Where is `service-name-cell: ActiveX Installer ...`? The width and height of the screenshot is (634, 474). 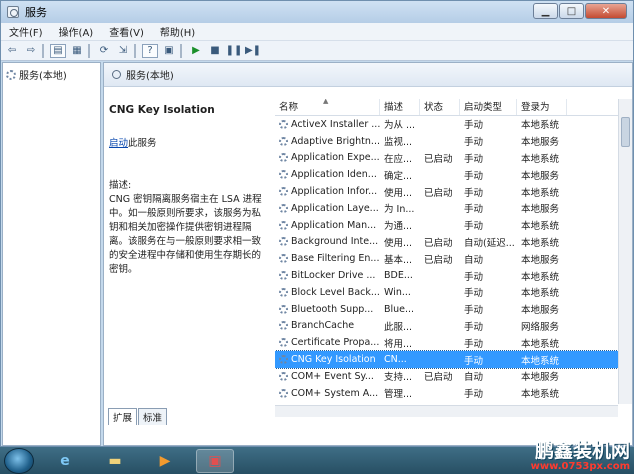 service-name-cell: ActiveX Installer ... is located at coordinates (335, 124).